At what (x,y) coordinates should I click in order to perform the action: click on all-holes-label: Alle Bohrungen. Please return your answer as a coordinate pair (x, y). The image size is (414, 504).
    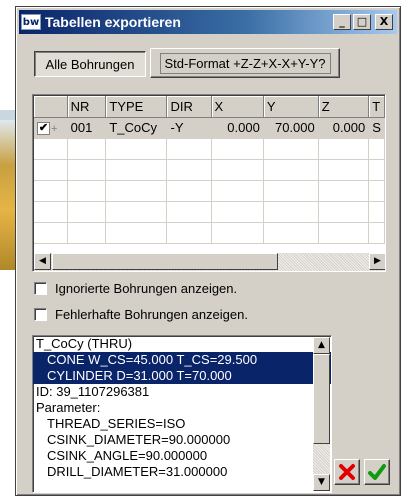
    Looking at the image, I should click on (90, 64).